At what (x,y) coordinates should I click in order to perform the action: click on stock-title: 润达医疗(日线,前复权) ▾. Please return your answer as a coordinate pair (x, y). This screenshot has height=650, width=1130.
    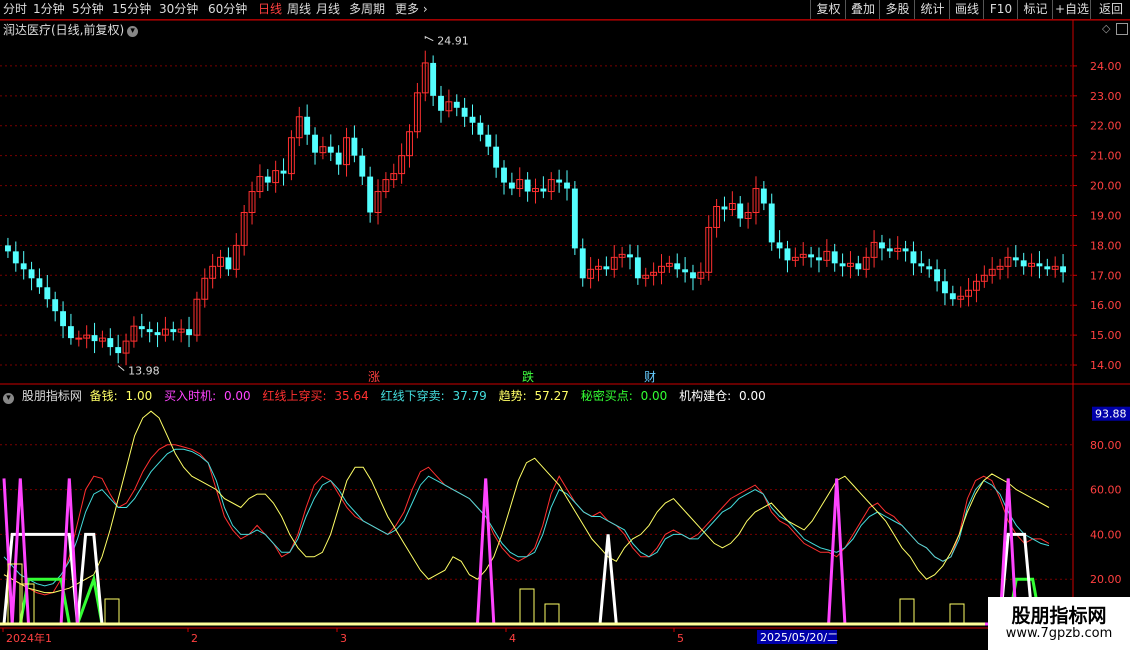
    Looking at the image, I should click on (71, 29).